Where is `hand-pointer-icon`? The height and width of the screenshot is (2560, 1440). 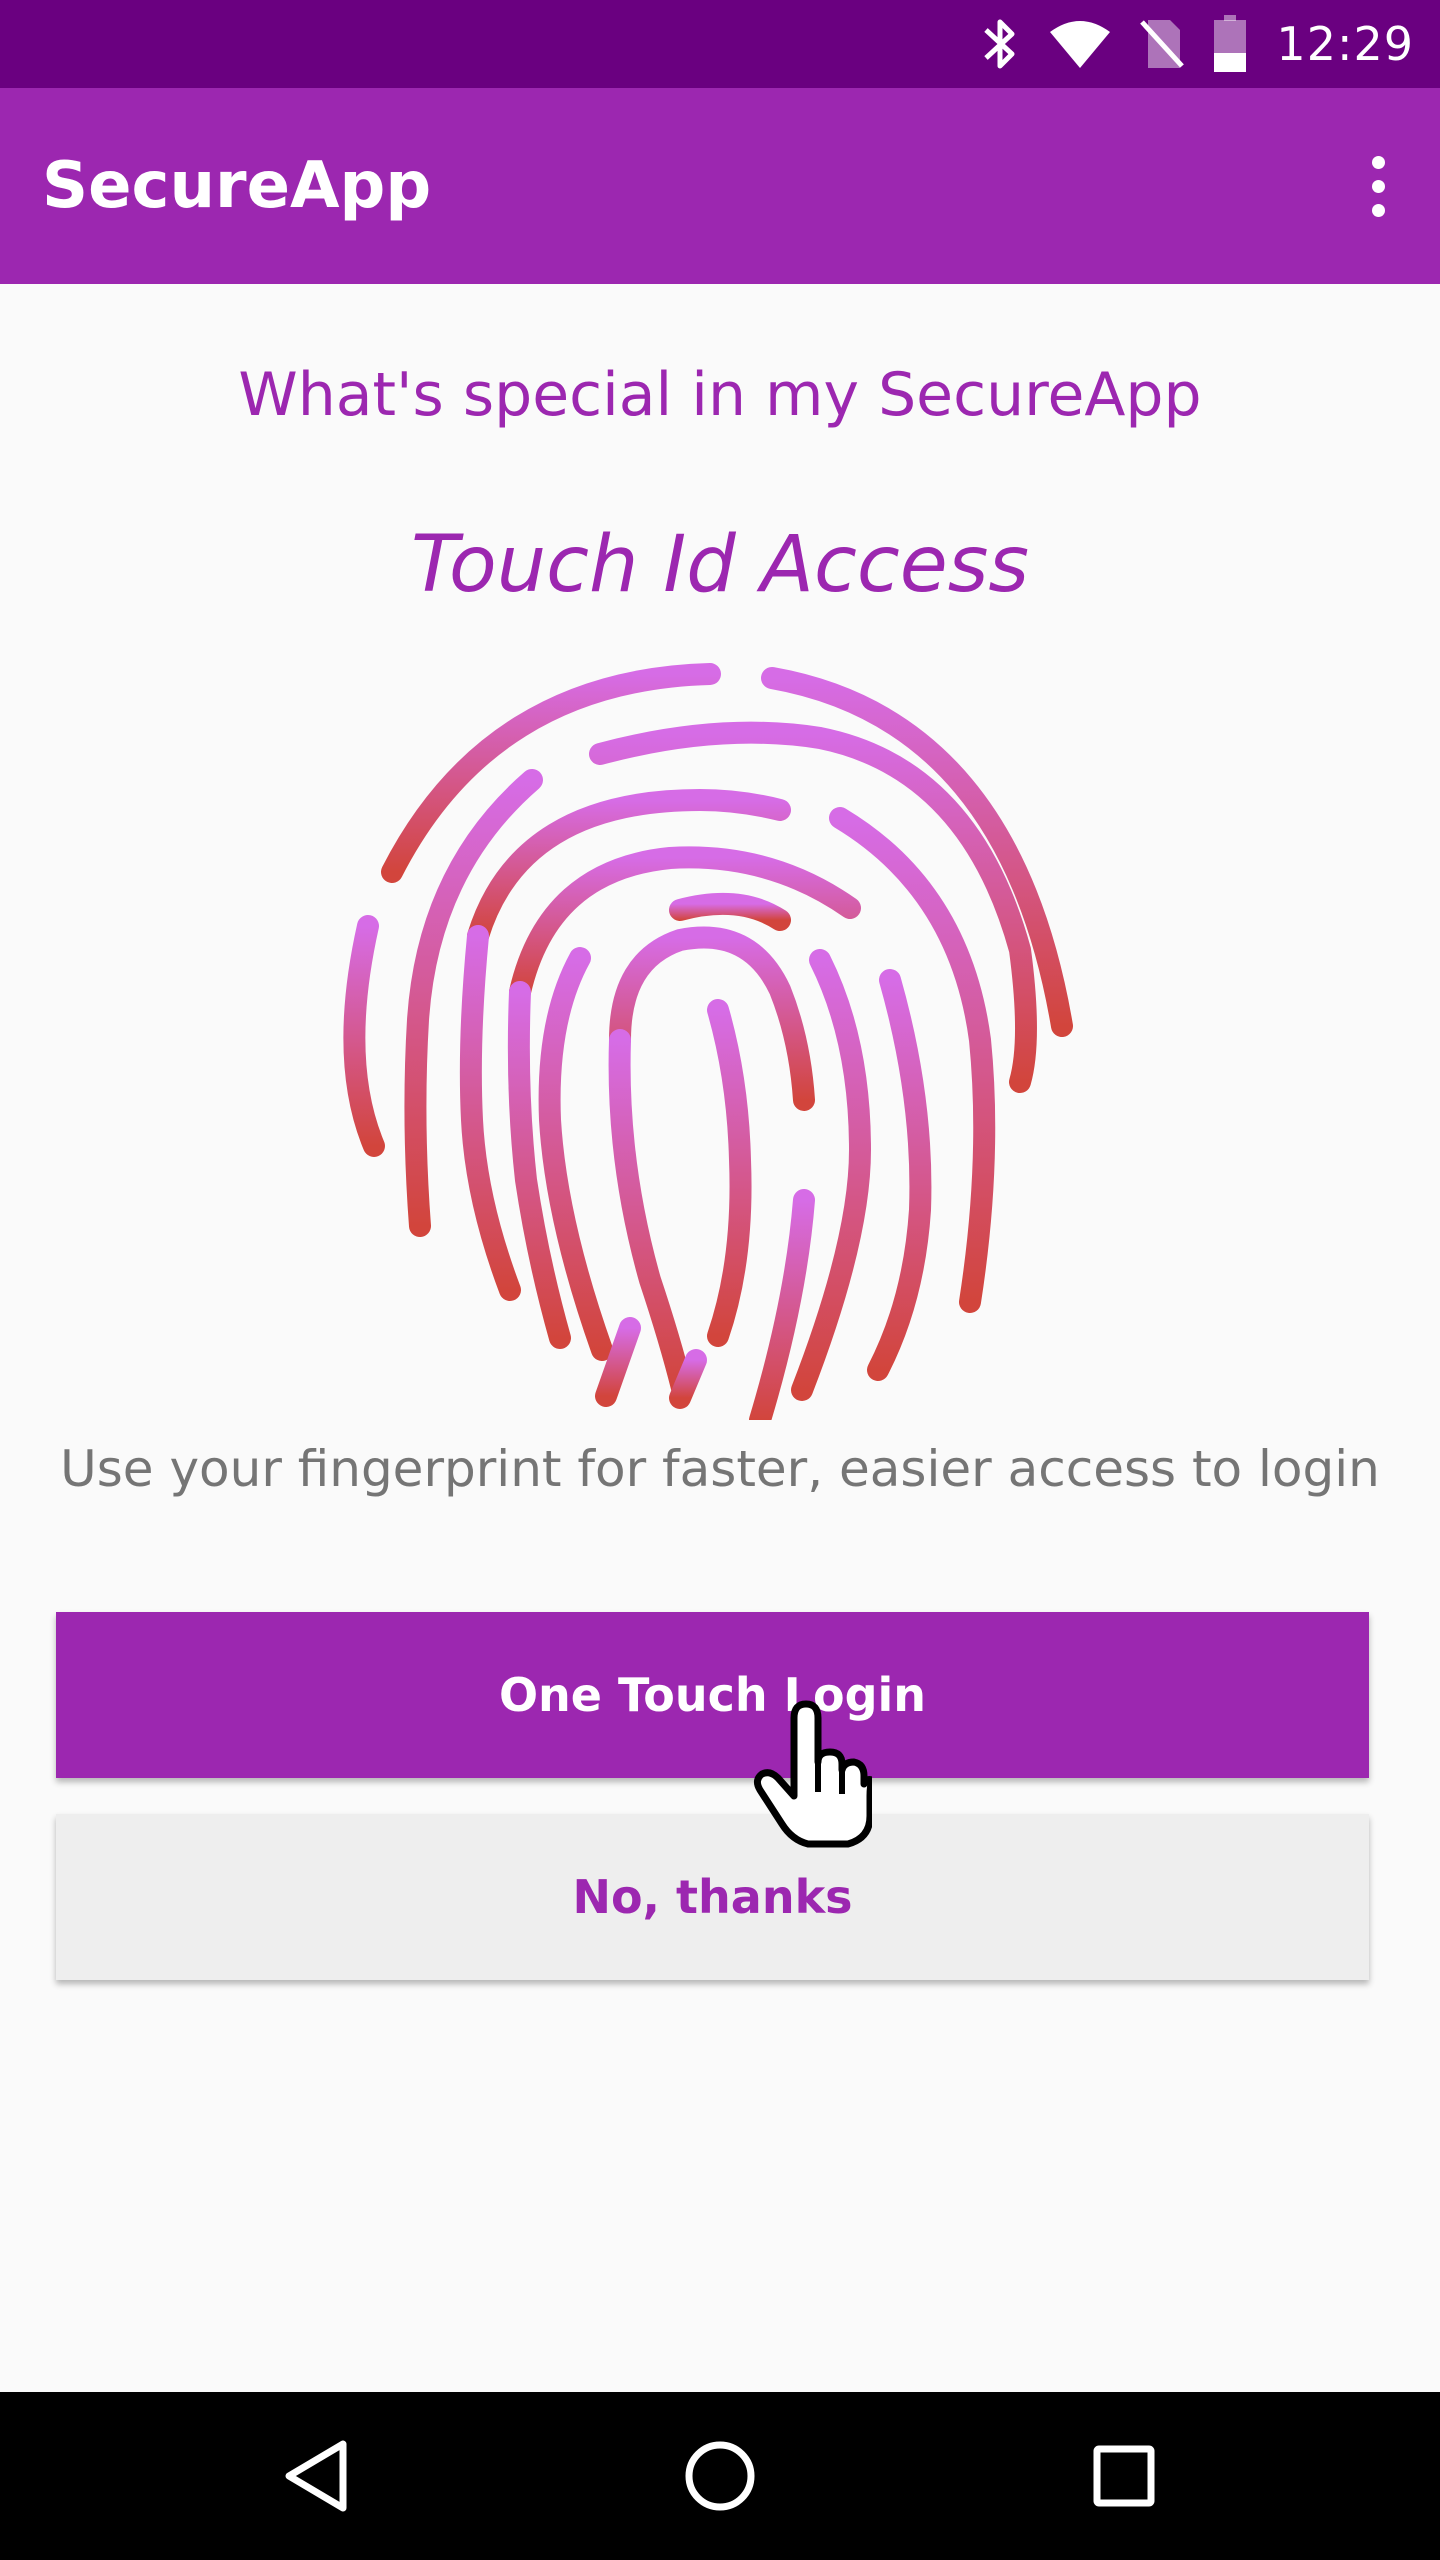
hand-pointer-icon is located at coordinates (814, 1774).